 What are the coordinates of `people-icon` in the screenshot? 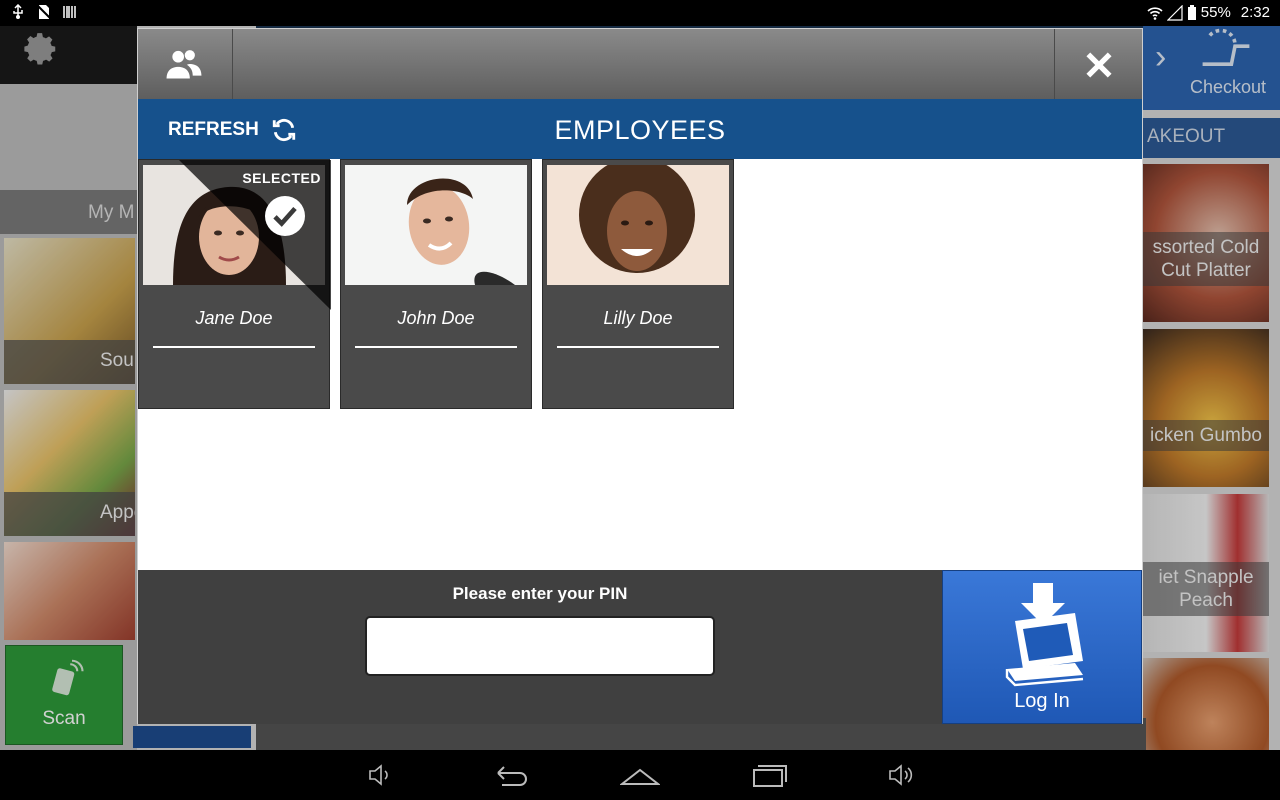 It's located at (184, 64).